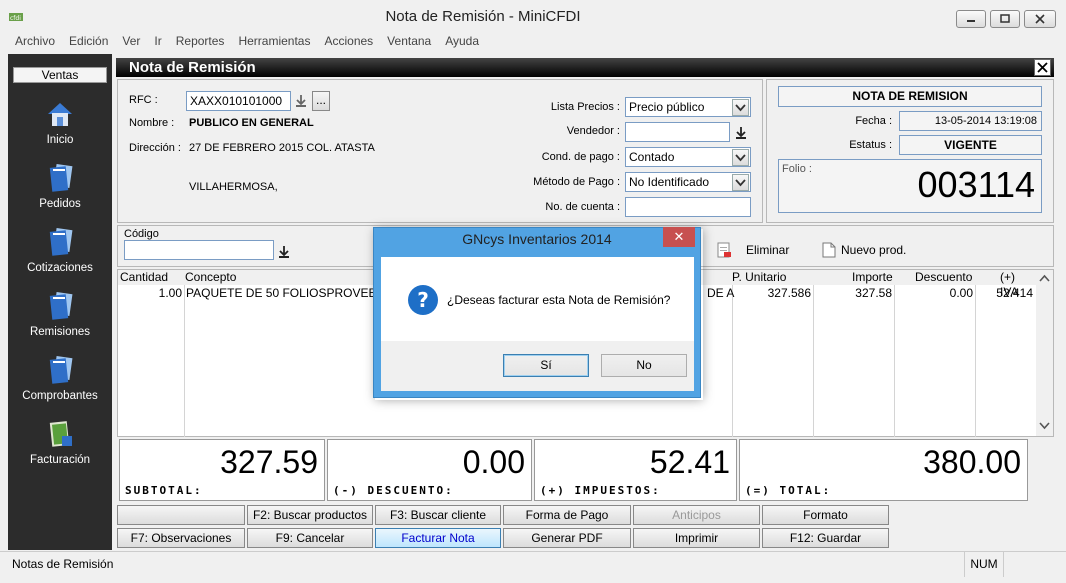 The image size is (1066, 583). Describe the element at coordinates (759, 277) in the screenshot. I see `column-header-unitario: P. Unitario` at that location.